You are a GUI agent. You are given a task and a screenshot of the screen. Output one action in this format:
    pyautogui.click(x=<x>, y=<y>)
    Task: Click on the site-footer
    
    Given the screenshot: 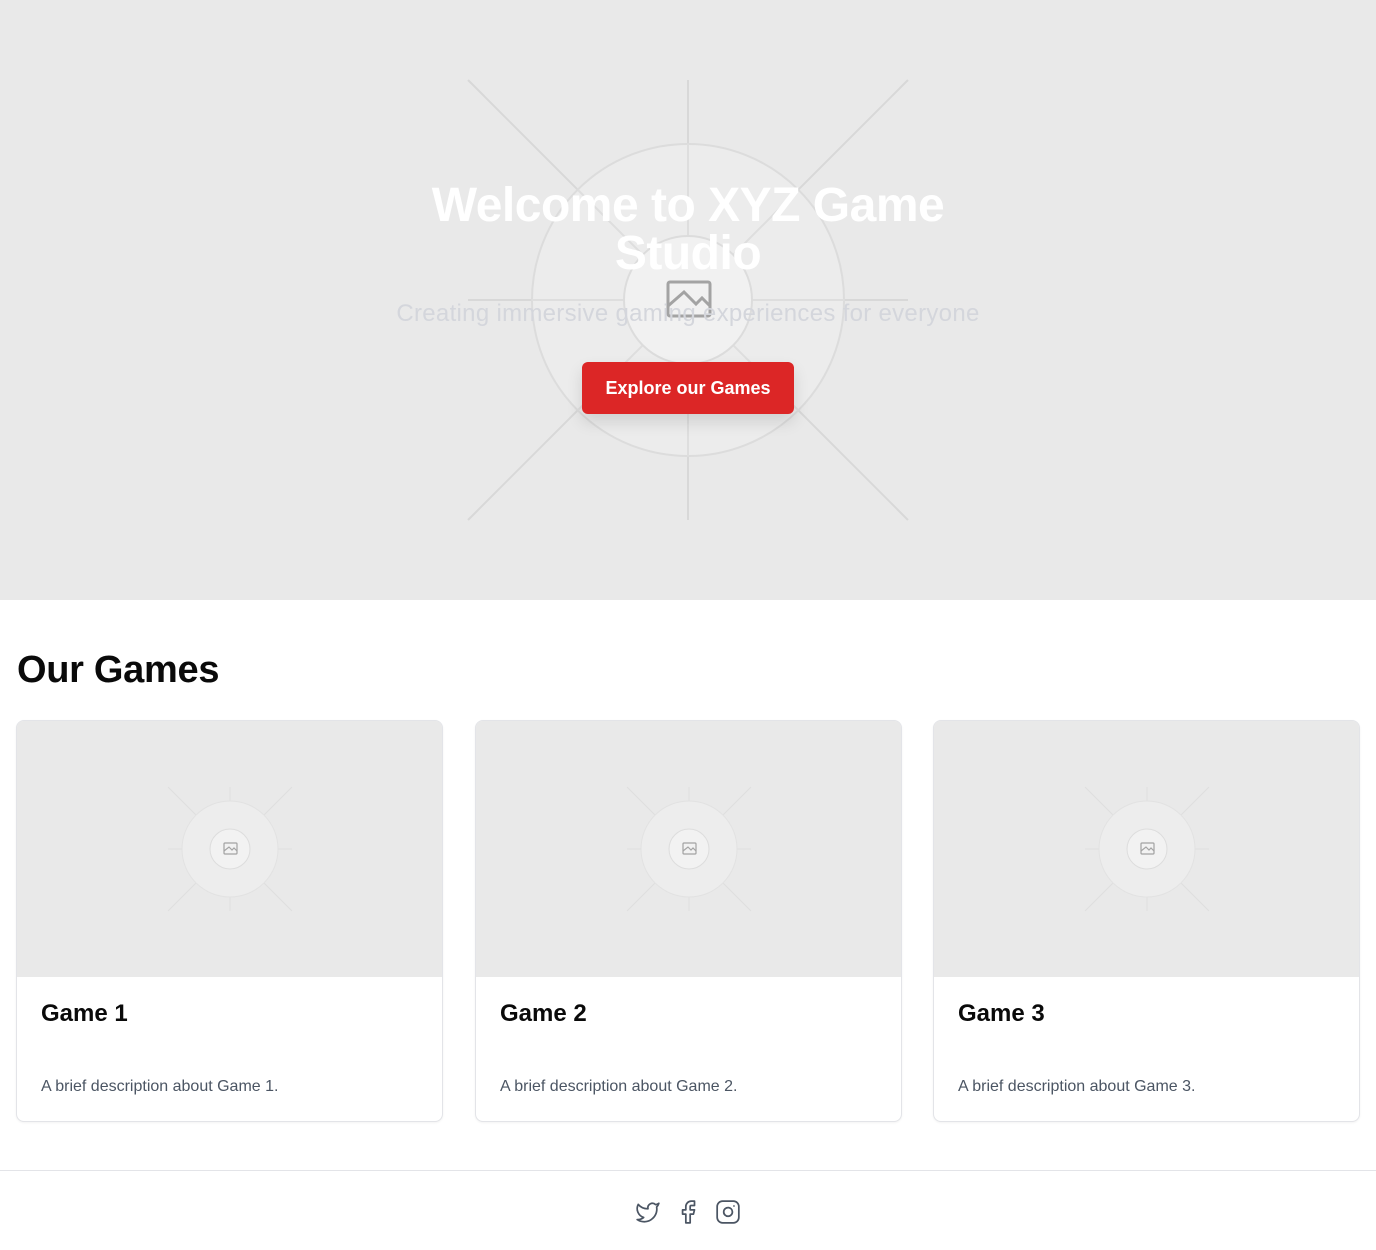 What is the action you would take?
    pyautogui.click(x=688, y=1210)
    